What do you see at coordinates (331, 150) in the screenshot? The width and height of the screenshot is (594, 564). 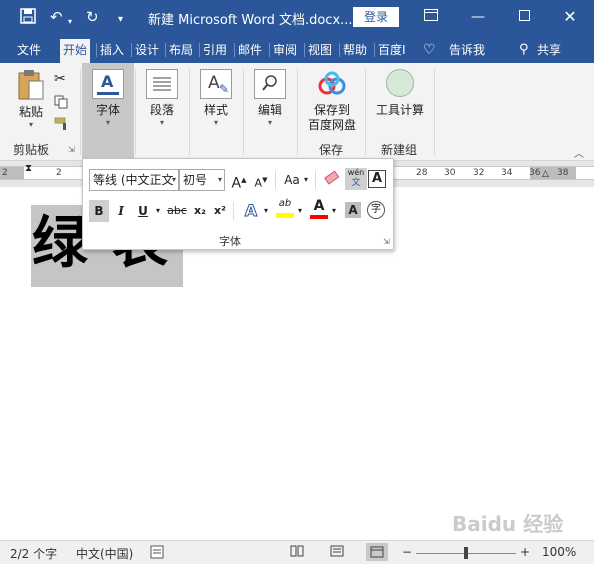 I see `save-group-label: 保存` at bounding box center [331, 150].